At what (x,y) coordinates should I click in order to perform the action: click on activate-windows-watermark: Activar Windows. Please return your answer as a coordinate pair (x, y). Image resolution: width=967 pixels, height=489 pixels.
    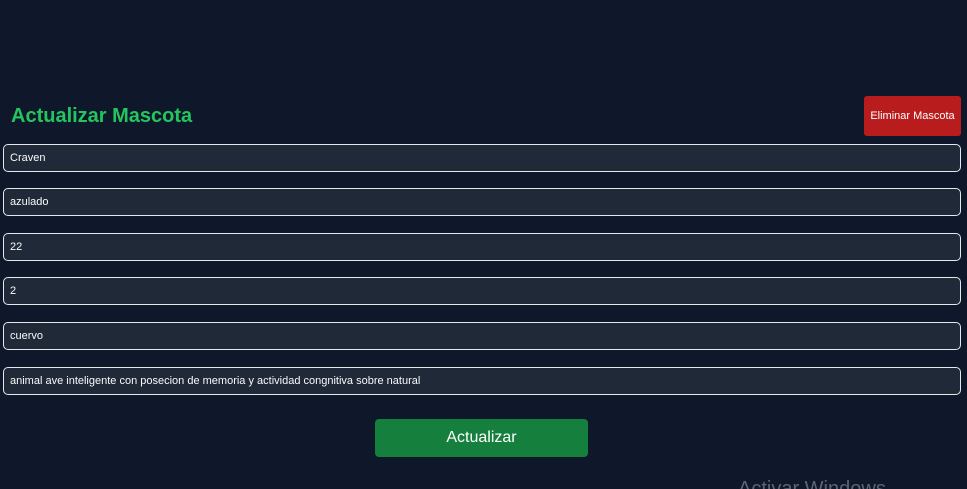
    Looking at the image, I should click on (812, 483).